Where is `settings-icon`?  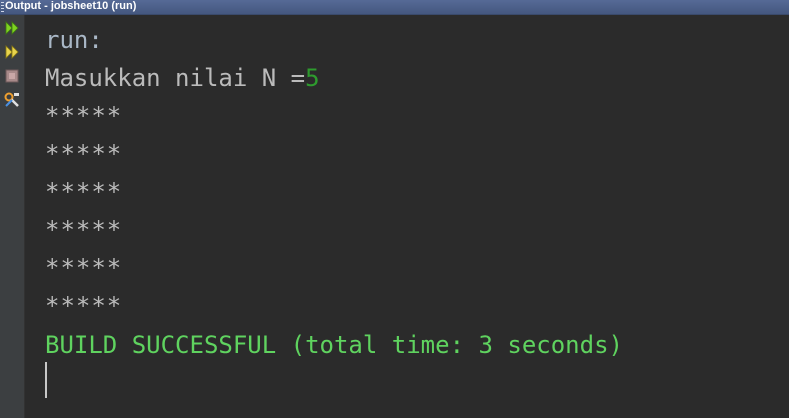 settings-icon is located at coordinates (12, 100).